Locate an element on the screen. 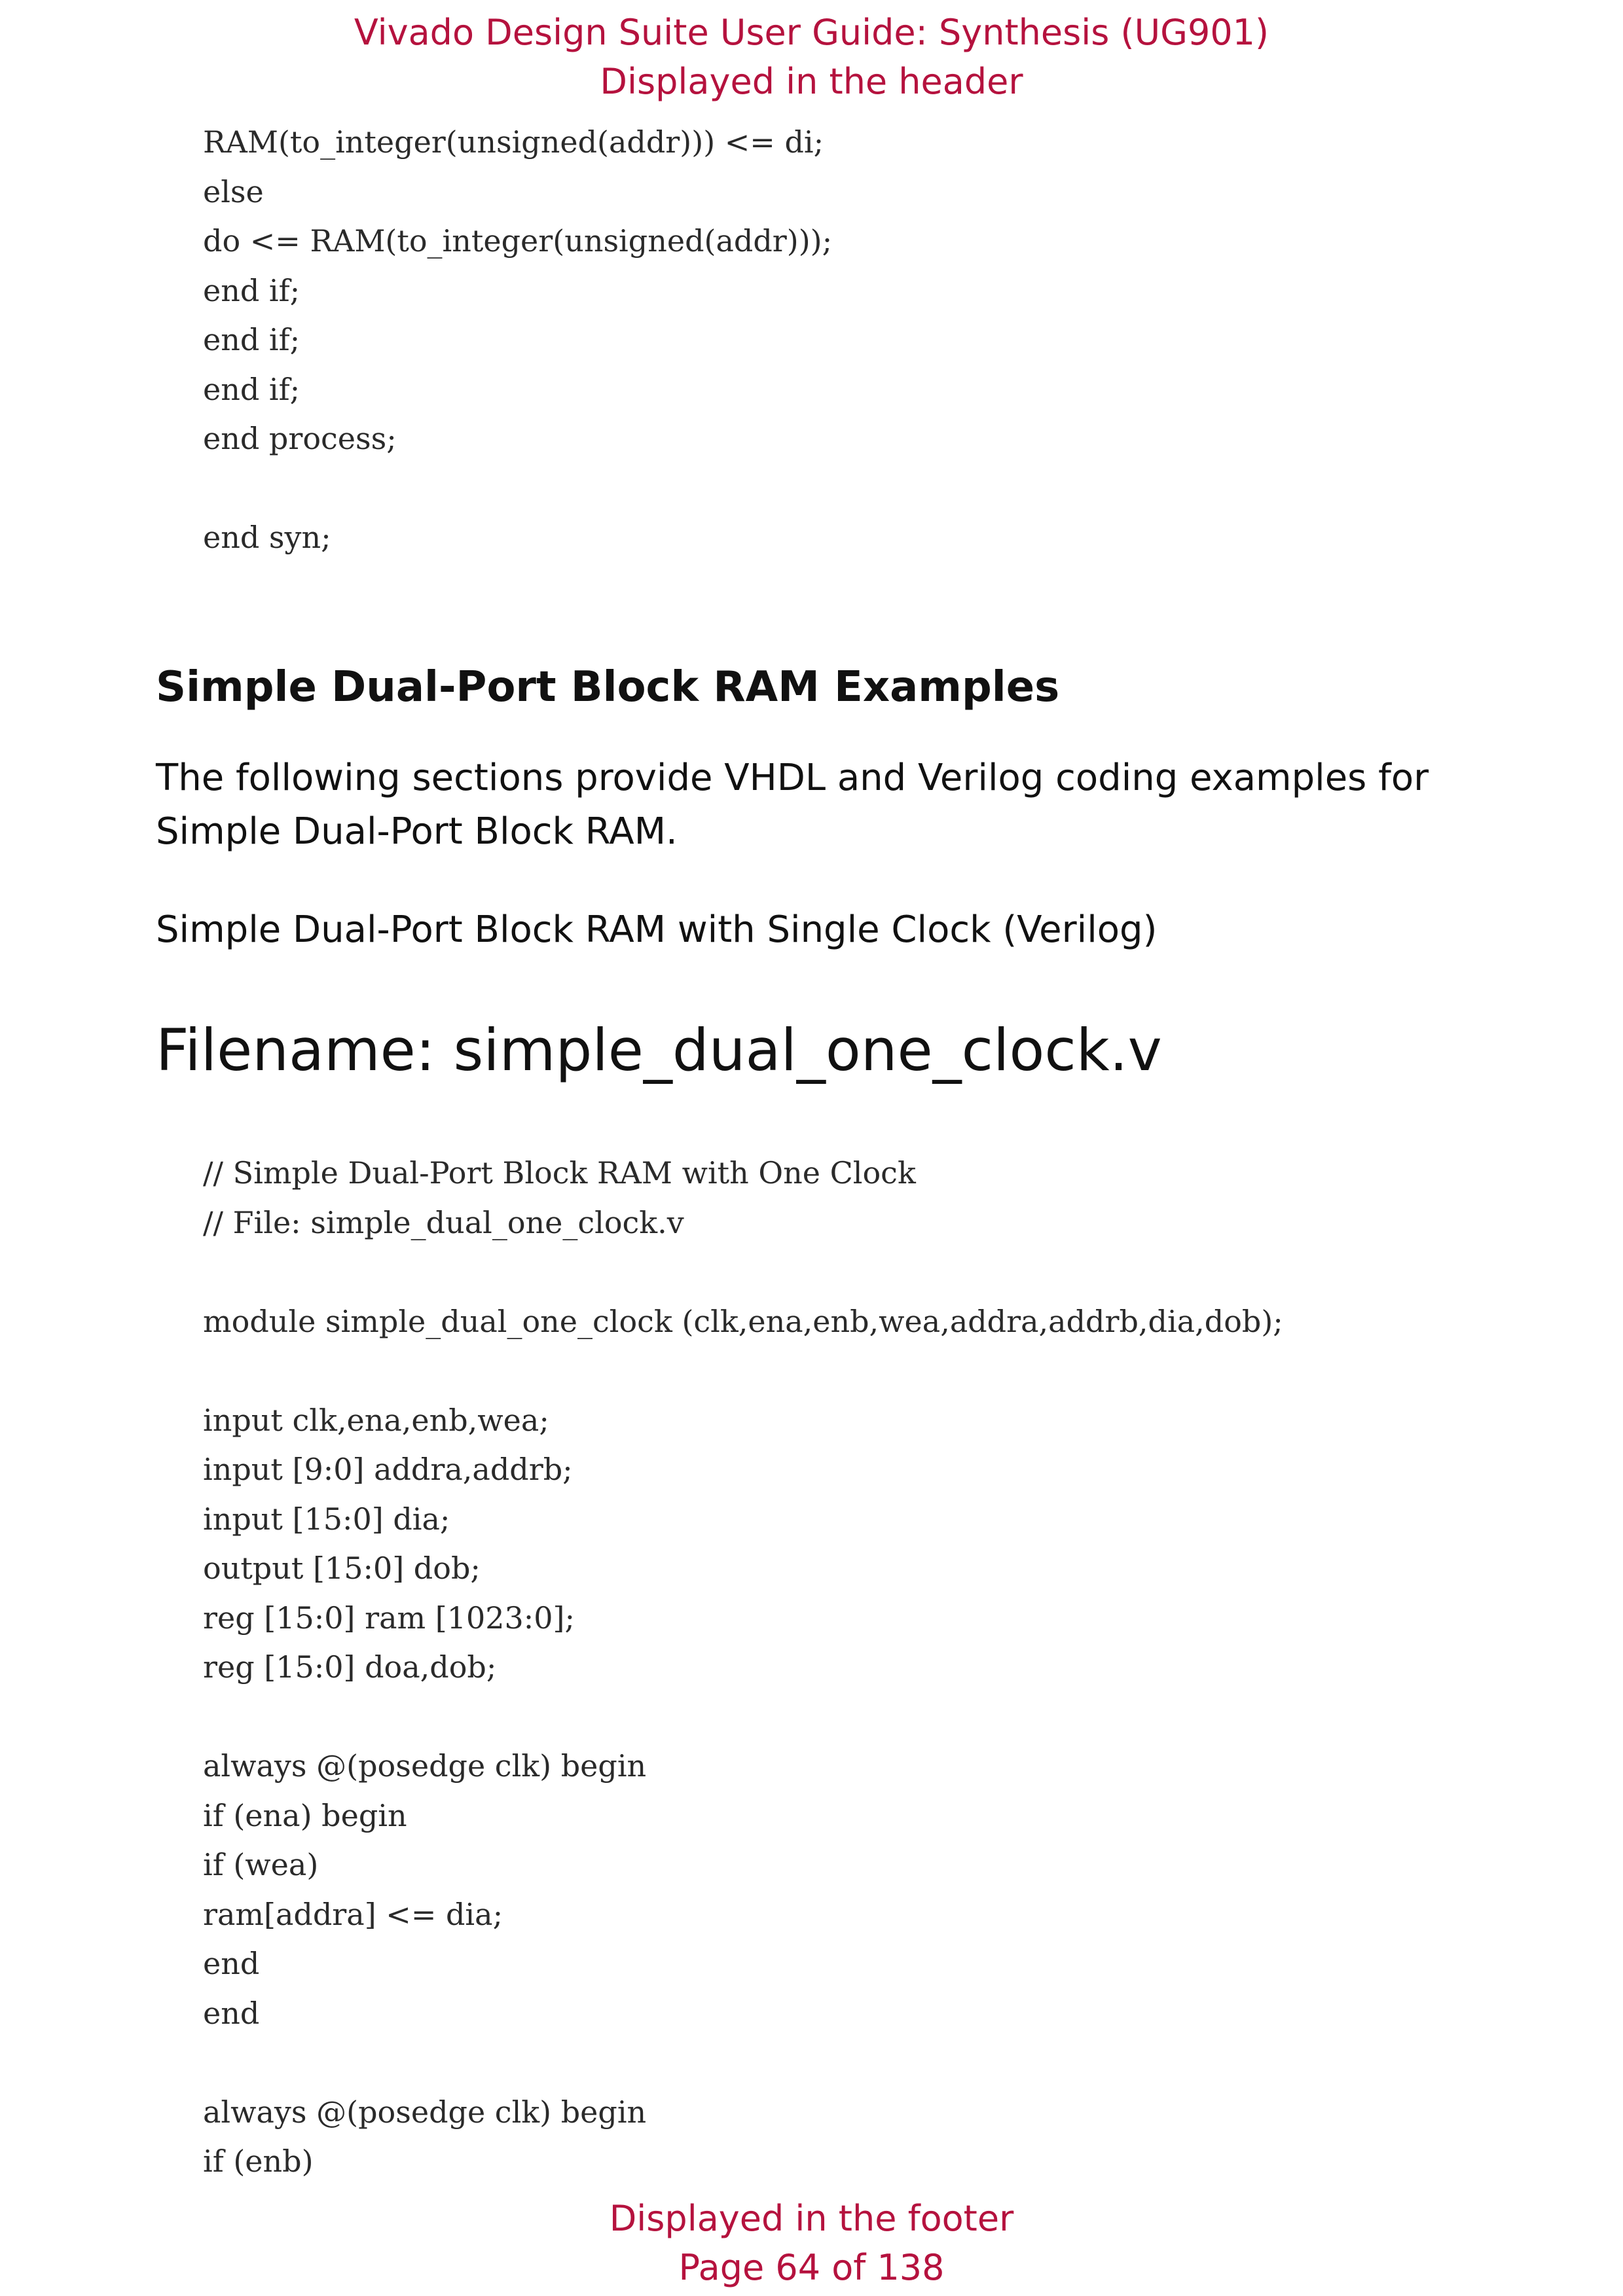  code-line: // File: simple_dual_one_clock.v is located at coordinates (443, 1222).